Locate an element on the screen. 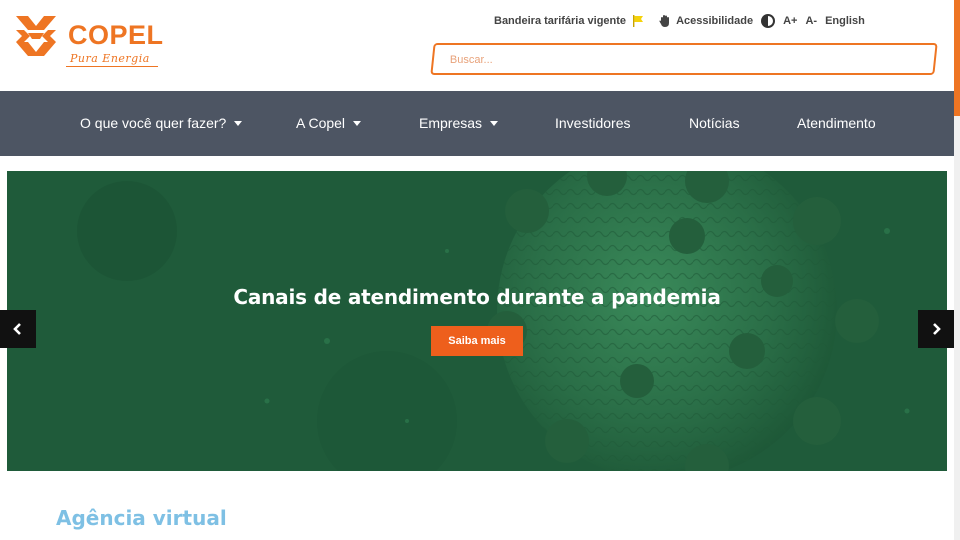 The width and height of the screenshot is (960, 540). copel-logo: COPEL Pura Energia is located at coordinates (89, 43).